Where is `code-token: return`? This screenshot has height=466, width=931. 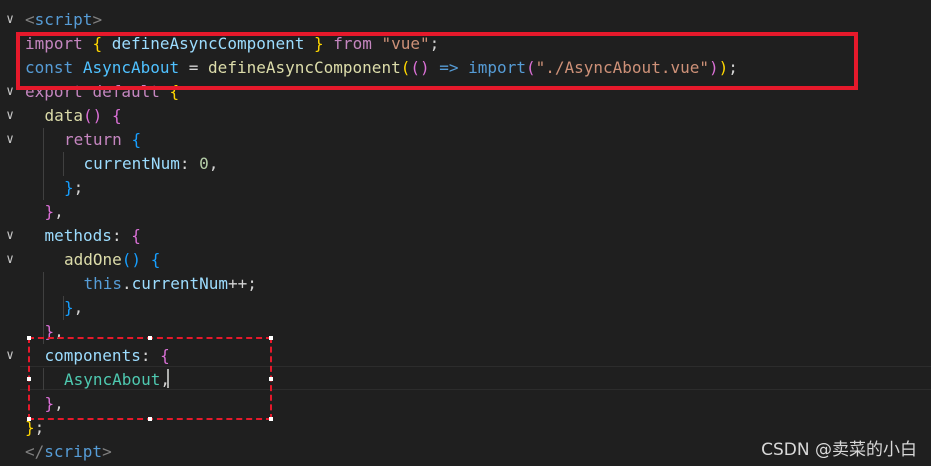 code-token: return is located at coordinates (93, 139).